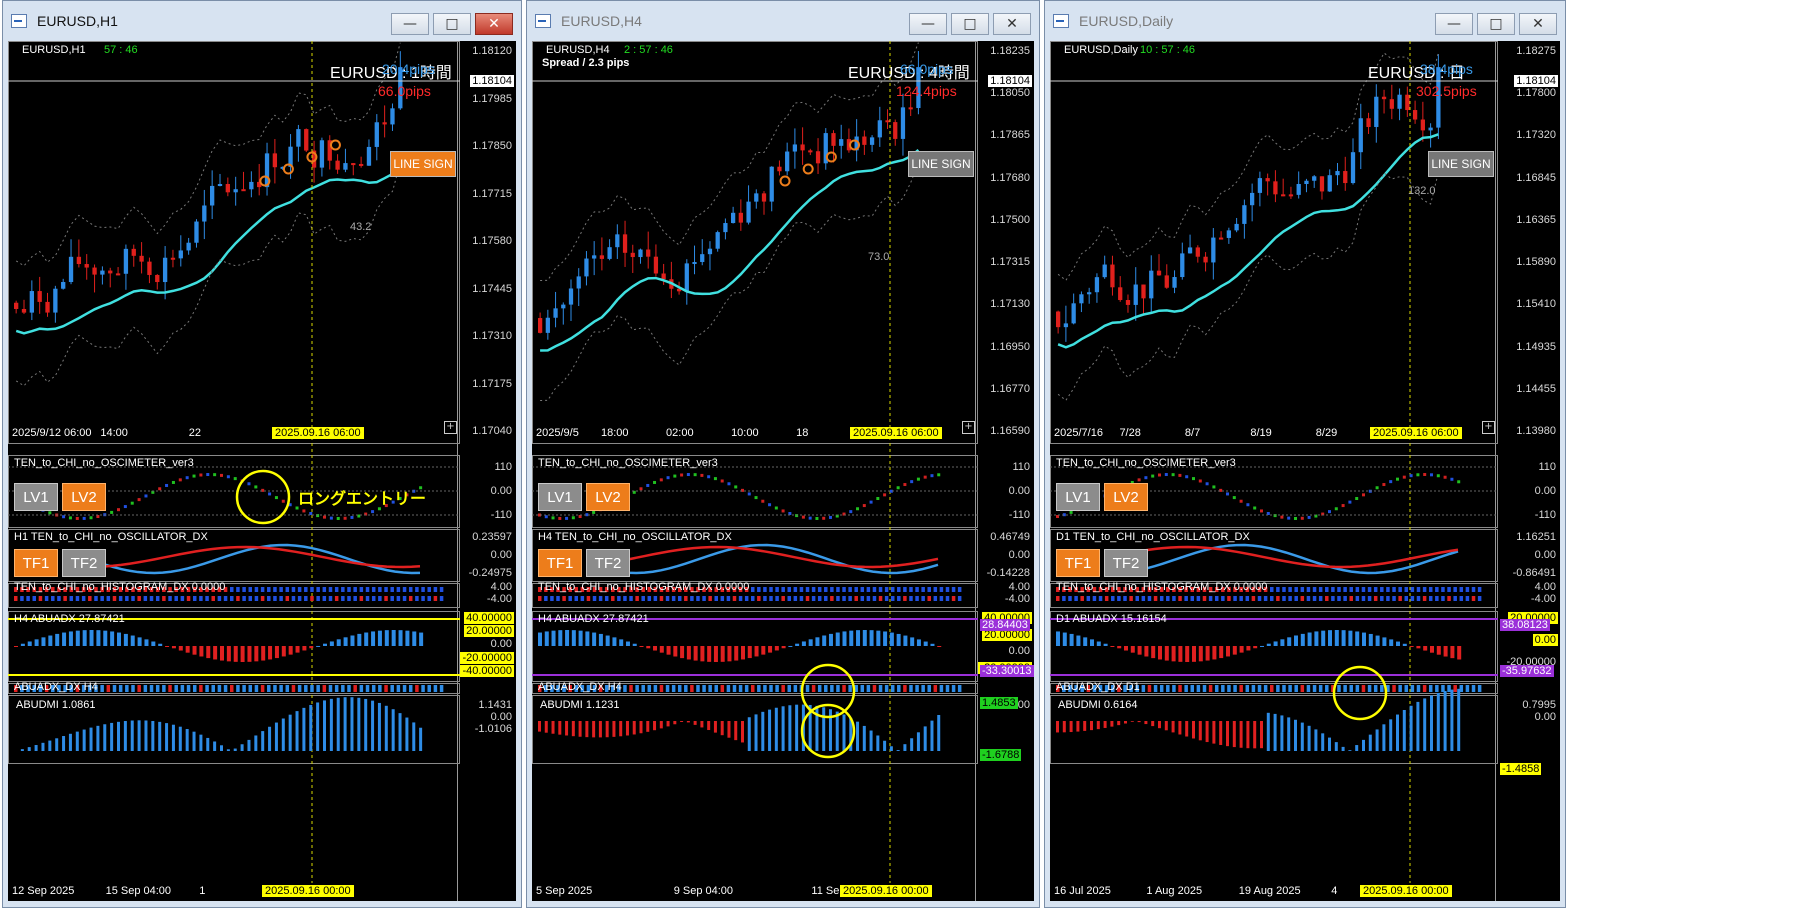  I want to click on window-titlebar: EURUSD,Daily — □ ✕, so click(1305, 21).